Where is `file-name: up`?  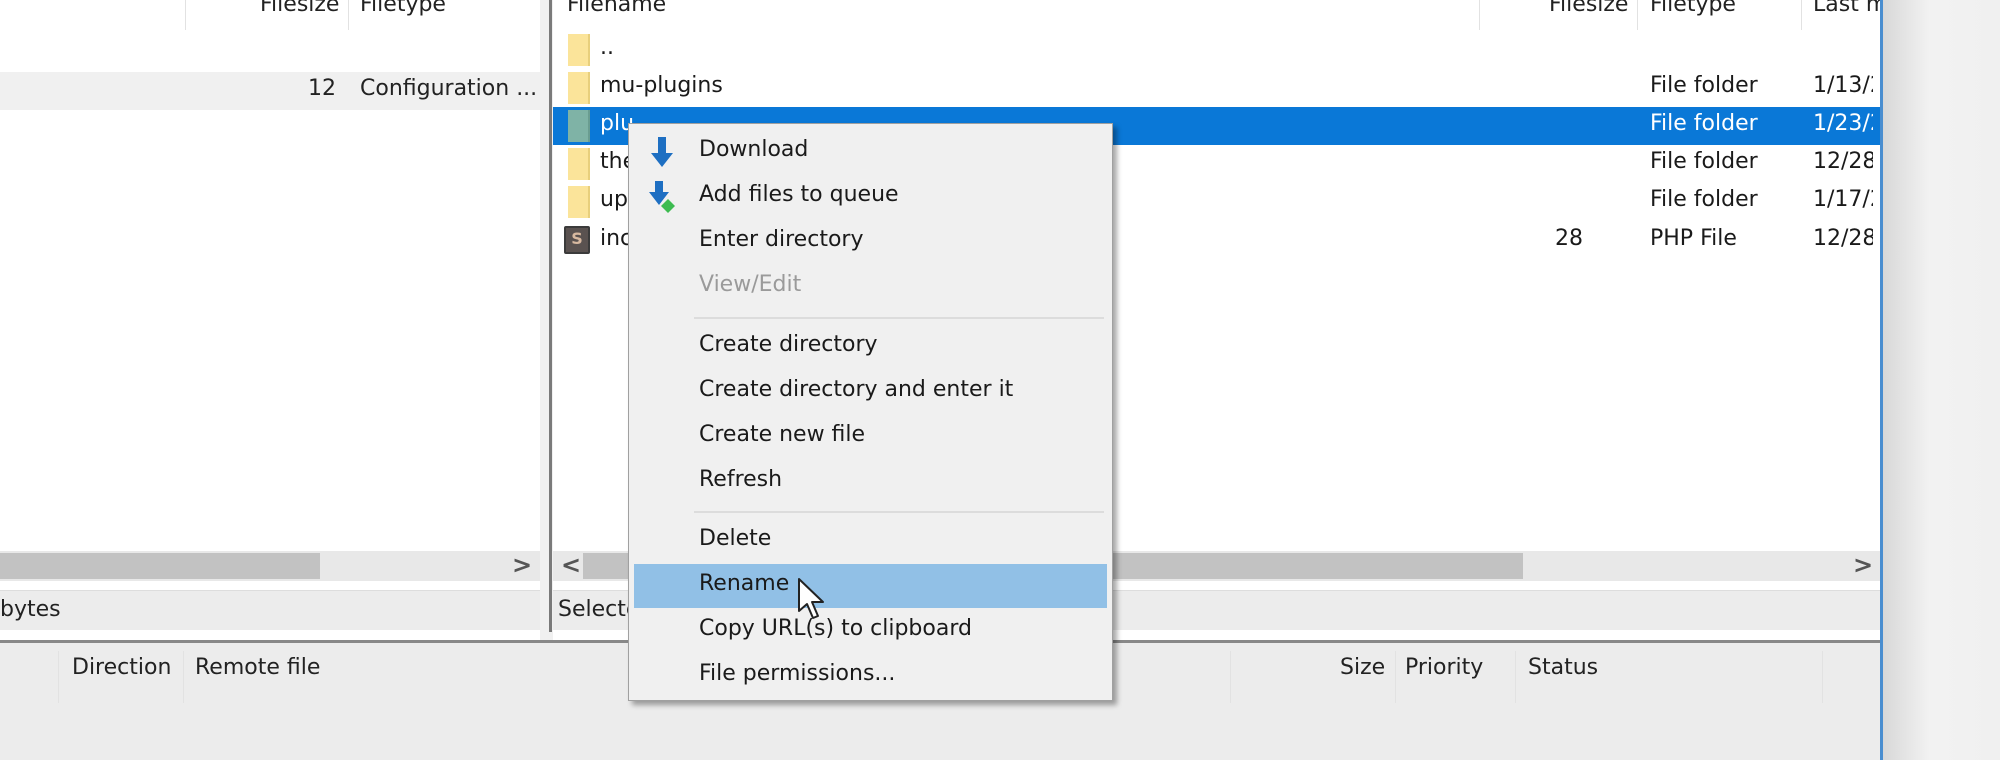
file-name: up is located at coordinates (614, 199).